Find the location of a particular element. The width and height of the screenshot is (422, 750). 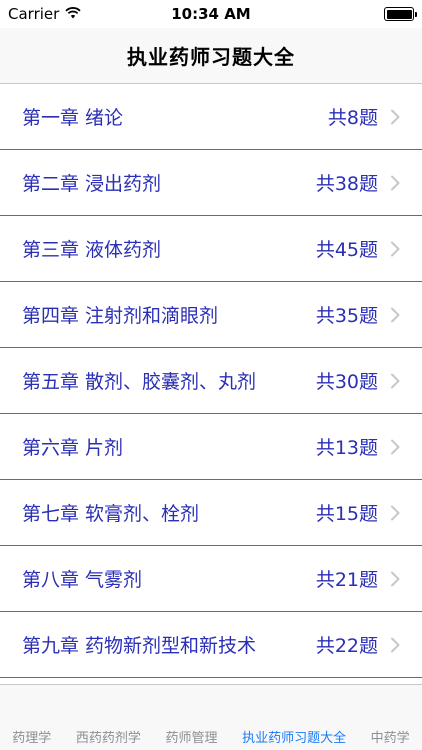

question-count: 共35题 is located at coordinates (346, 316).